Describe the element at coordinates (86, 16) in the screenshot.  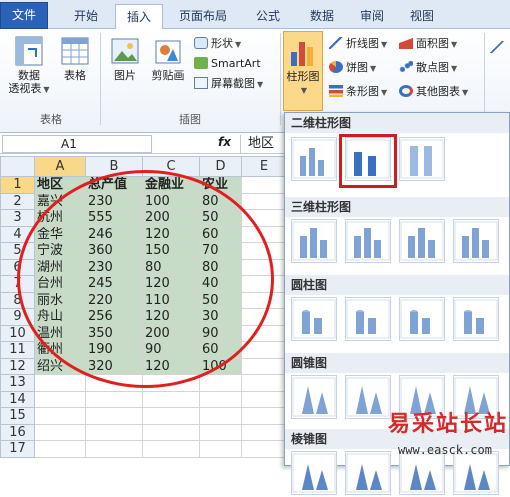
I see `tab-home: 开始` at that location.